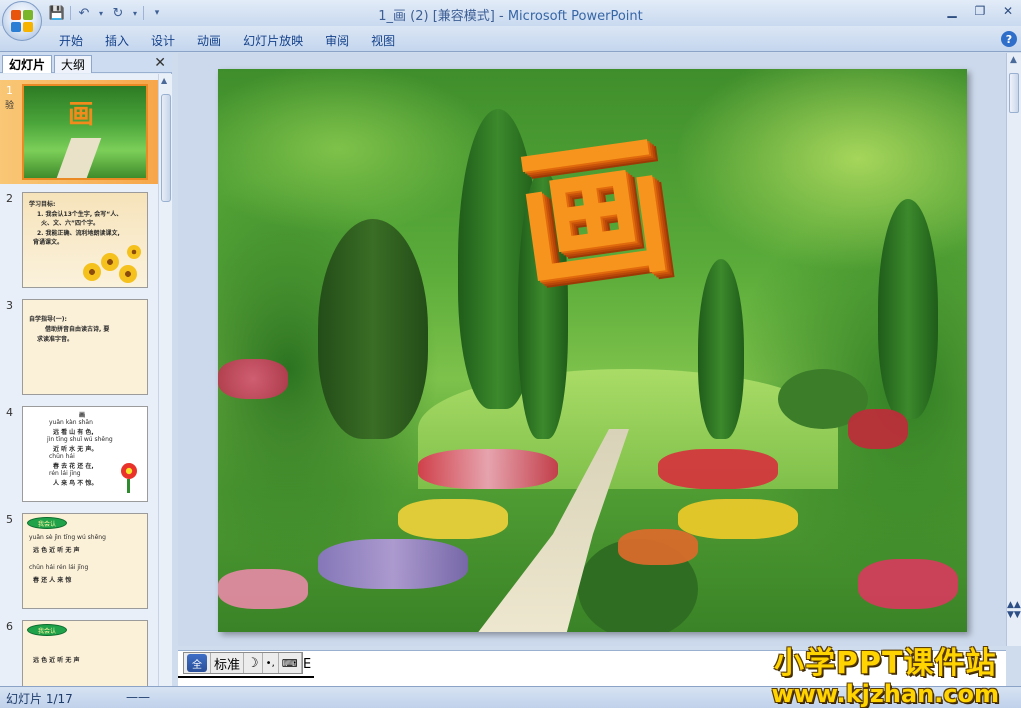 This screenshot has height=708, width=1021. What do you see at coordinates (80, 439) in the screenshot?
I see `slide-text-line: jìn tīng shuǐ wú shēng` at bounding box center [80, 439].